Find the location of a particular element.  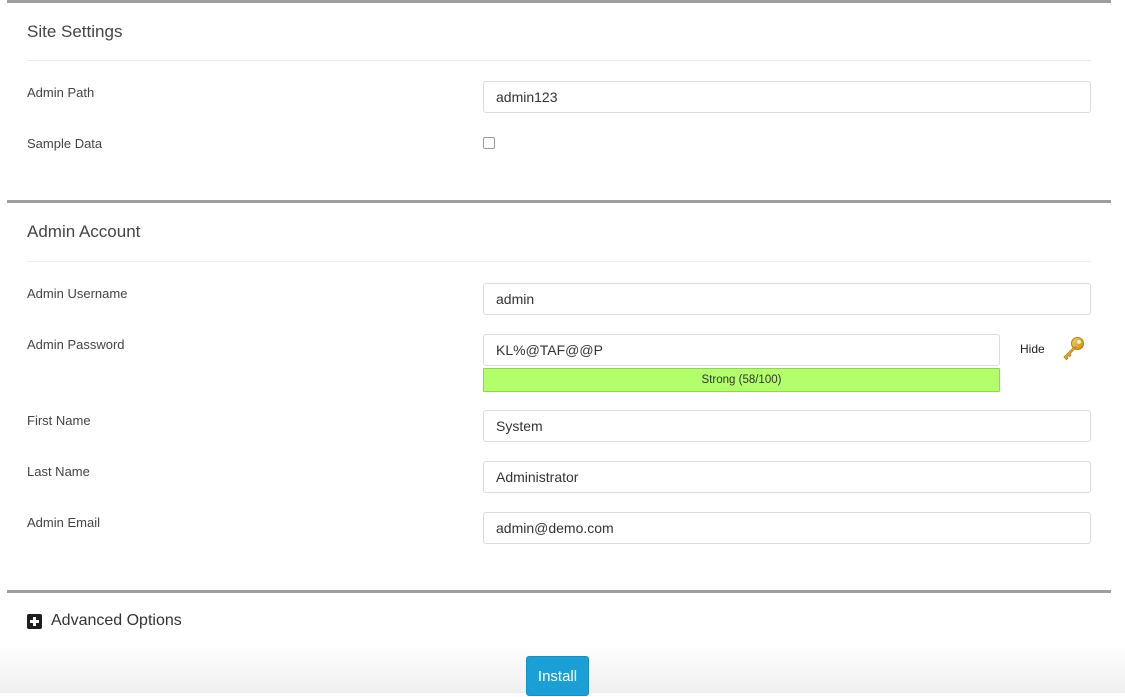

hide-password-link: Hide is located at coordinates (1032, 349).